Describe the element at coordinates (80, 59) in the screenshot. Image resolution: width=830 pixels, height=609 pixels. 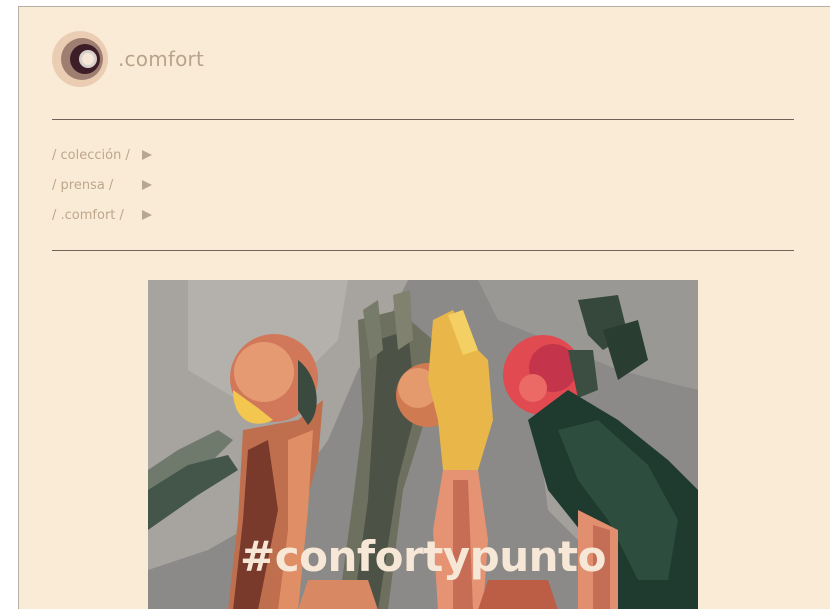
I see `logo-icon` at that location.